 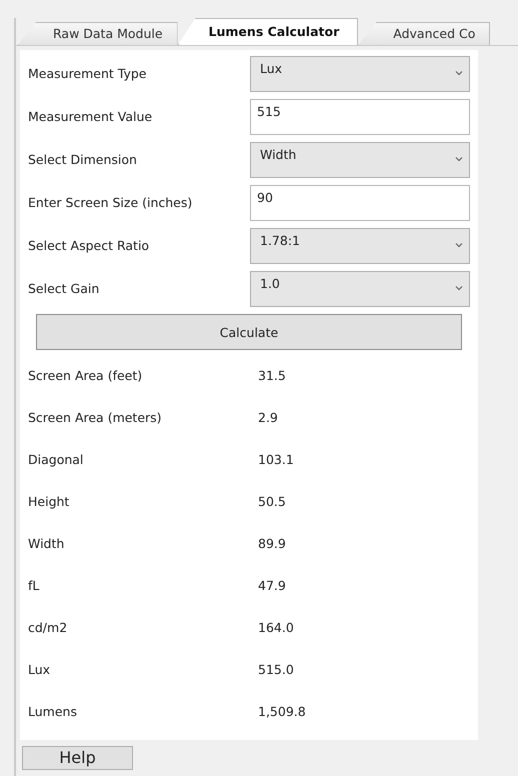 What do you see at coordinates (424, 33) in the screenshot?
I see `tab: Advanced Co` at bounding box center [424, 33].